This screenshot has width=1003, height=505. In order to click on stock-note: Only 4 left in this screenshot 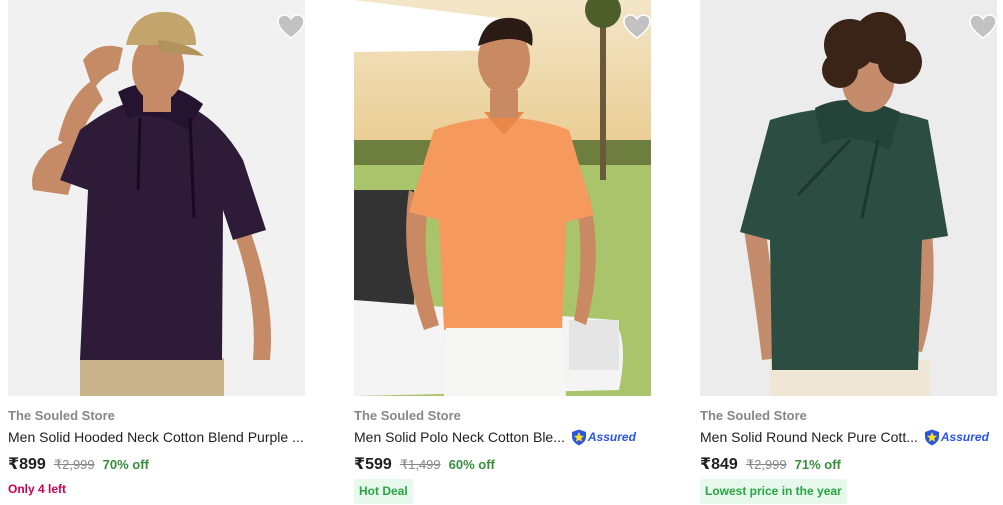, I will do `click(37, 489)`.